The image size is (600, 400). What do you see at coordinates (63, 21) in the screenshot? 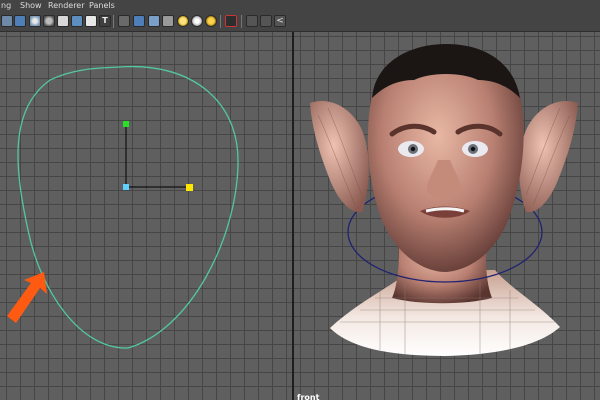
I see `xray-icon` at bounding box center [63, 21].